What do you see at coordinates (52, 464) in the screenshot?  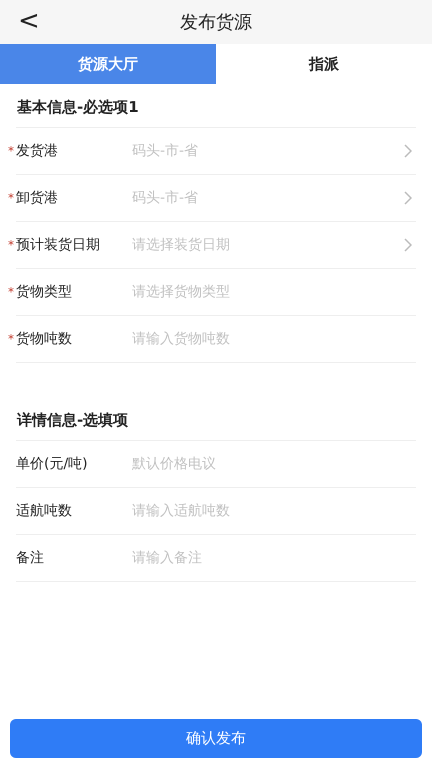 I see `field-label: 单价(元/吨)` at bounding box center [52, 464].